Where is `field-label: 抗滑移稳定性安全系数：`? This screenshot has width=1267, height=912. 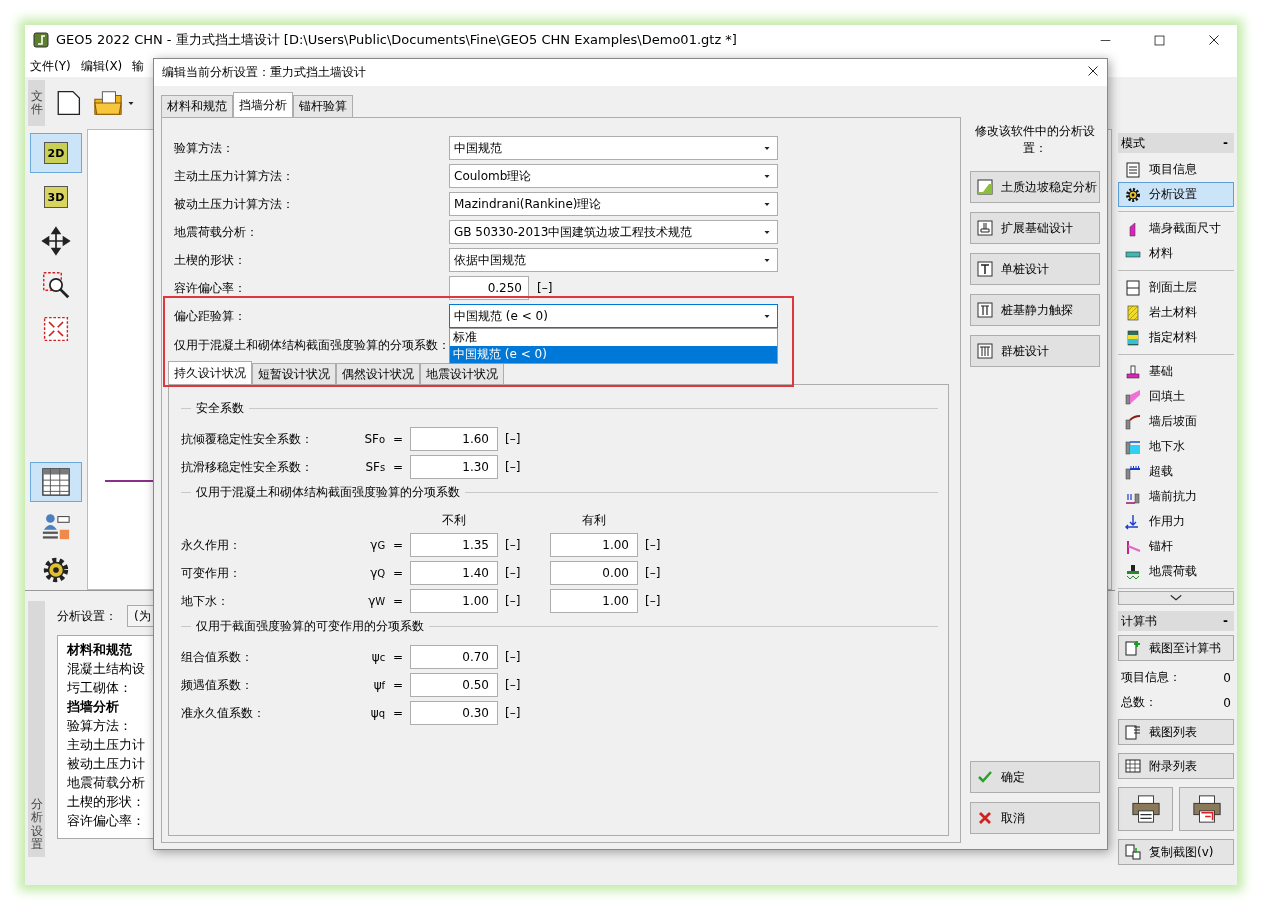 field-label: 抗滑移稳定性安全系数： is located at coordinates (247, 467).